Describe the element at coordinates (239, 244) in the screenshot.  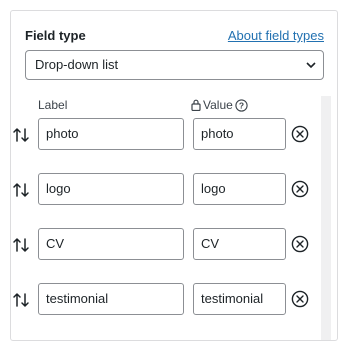
I see `option-value-input: CV` at that location.